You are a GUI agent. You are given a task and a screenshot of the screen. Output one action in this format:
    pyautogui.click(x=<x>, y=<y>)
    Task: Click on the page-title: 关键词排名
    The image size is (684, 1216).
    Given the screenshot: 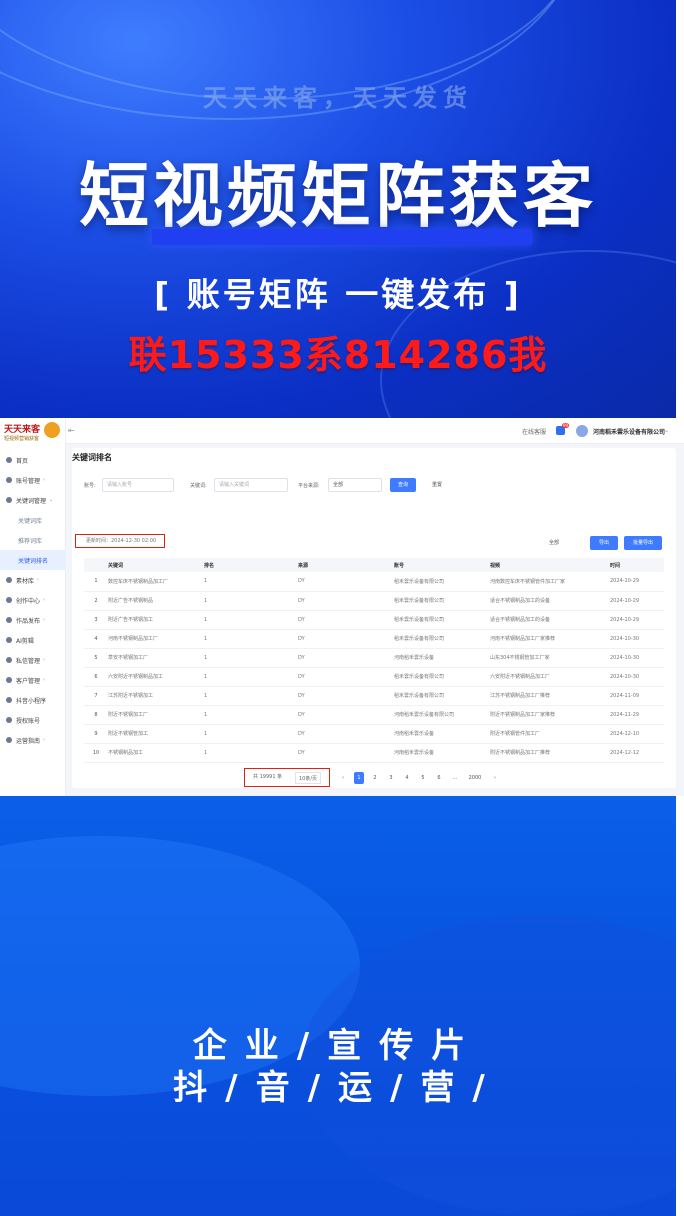 What is the action you would take?
    pyautogui.click(x=92, y=457)
    